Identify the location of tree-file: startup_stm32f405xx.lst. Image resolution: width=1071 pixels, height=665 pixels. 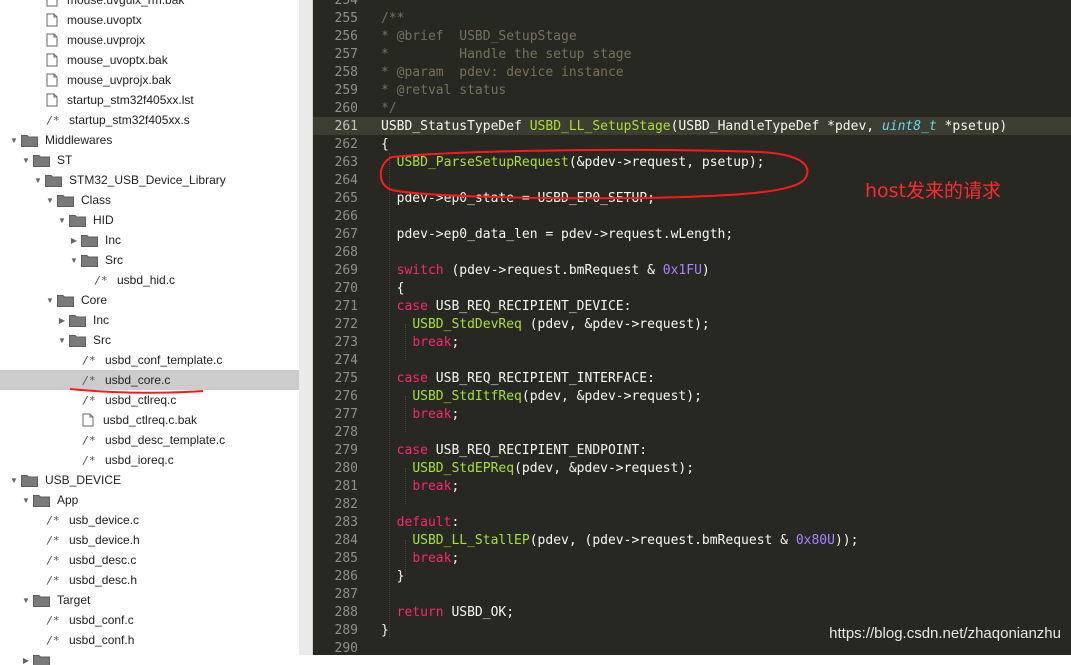
(149, 100).